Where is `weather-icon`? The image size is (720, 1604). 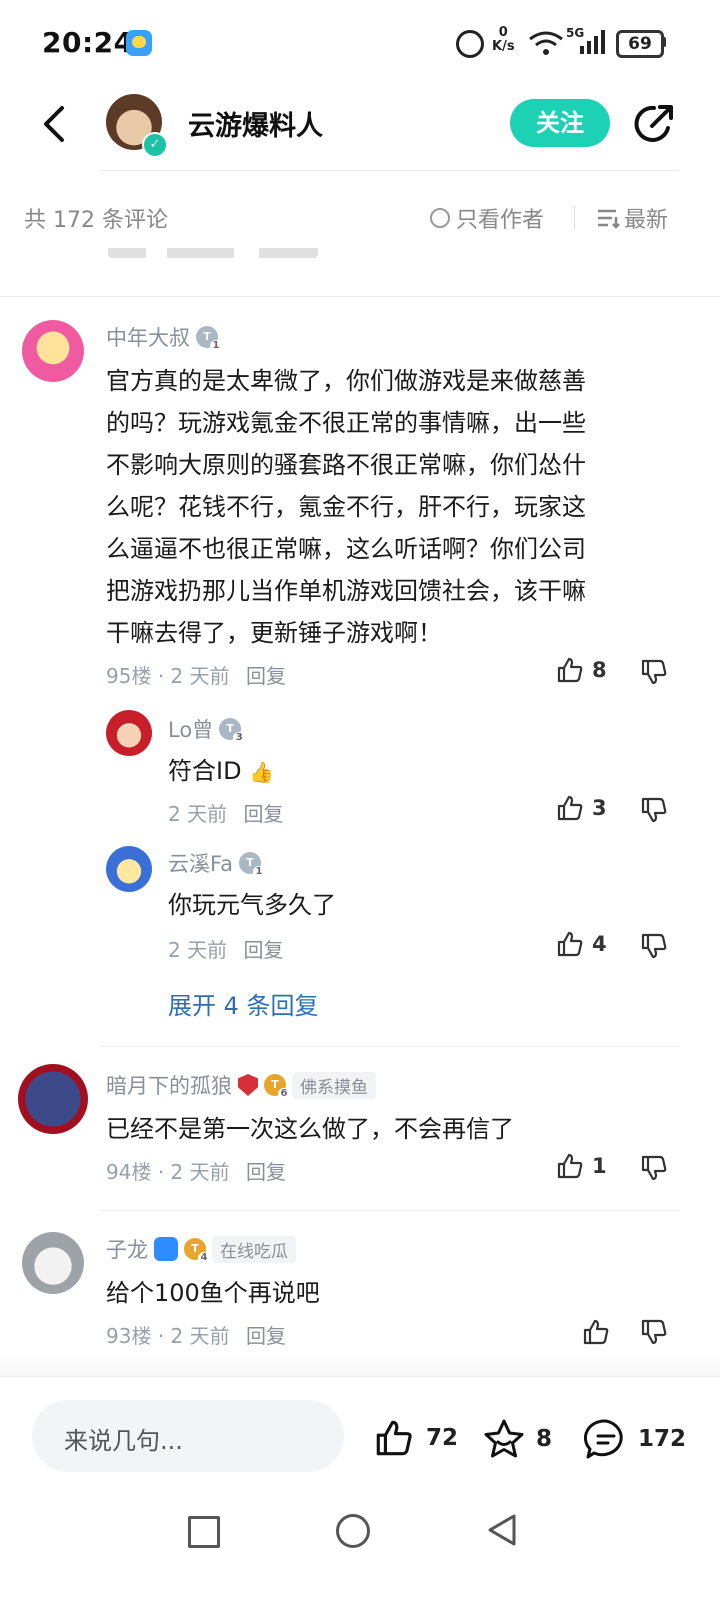
weather-icon is located at coordinates (139, 43).